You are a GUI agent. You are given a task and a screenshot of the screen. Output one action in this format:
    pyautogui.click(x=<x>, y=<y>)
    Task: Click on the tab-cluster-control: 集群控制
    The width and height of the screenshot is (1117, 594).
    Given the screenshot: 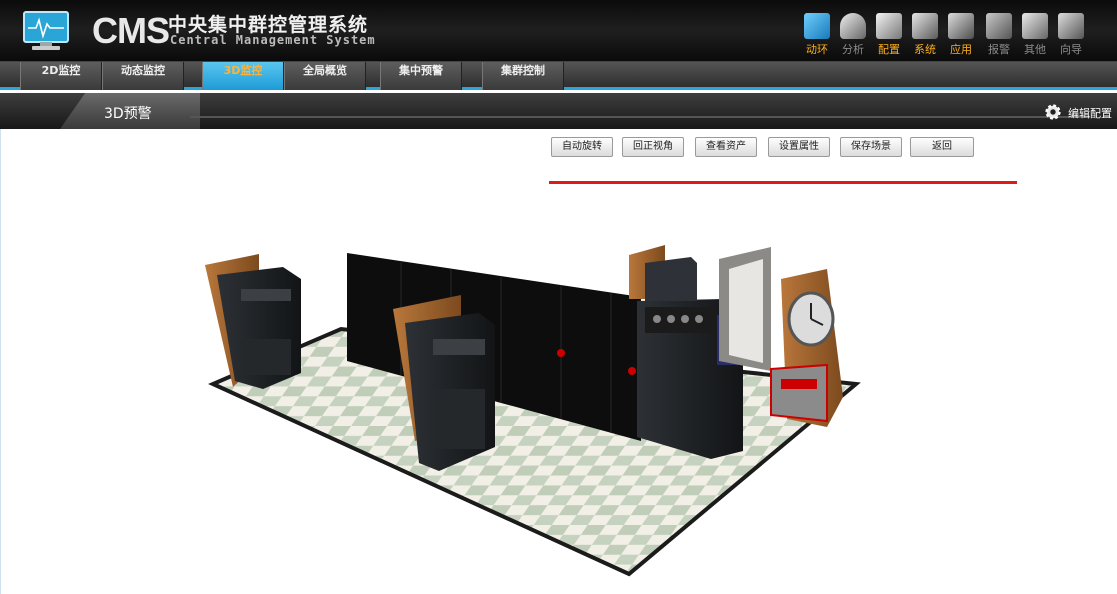 What is the action you would take?
    pyautogui.click(x=523, y=76)
    